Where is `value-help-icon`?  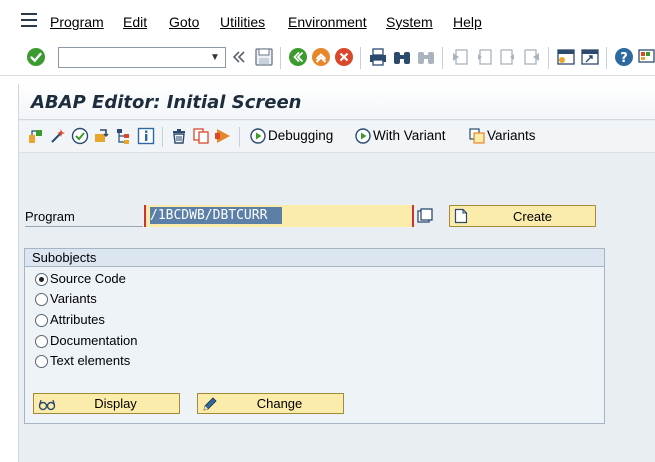 value-help-icon is located at coordinates (425, 216).